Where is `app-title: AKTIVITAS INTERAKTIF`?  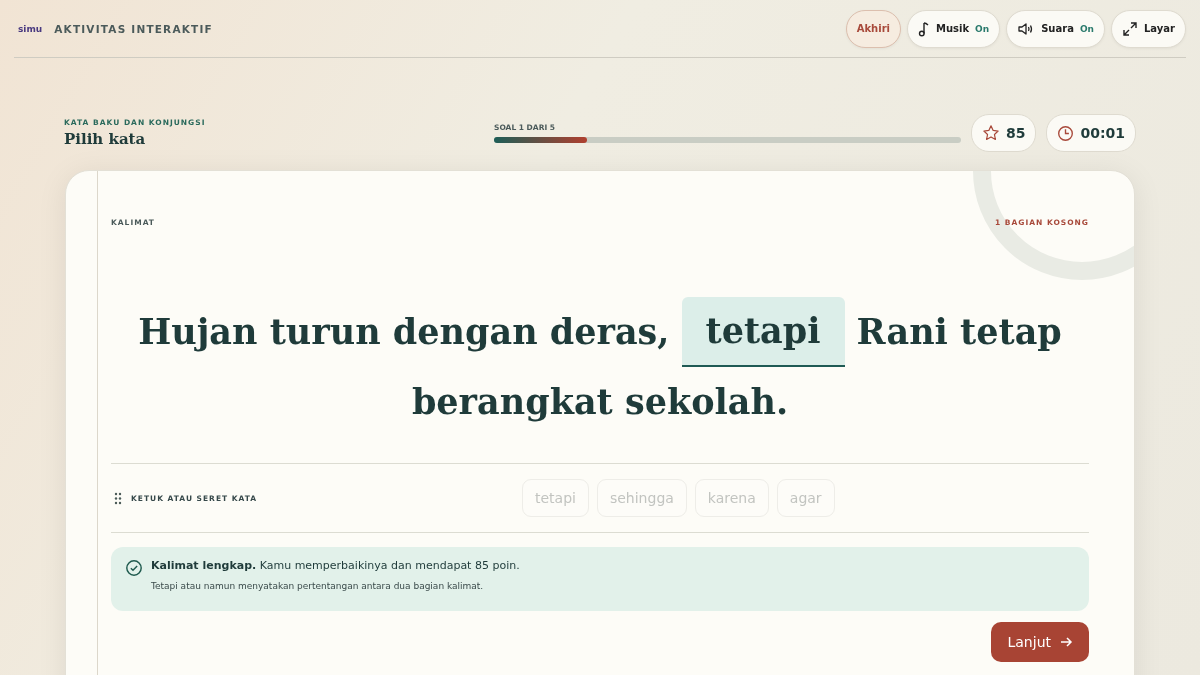
app-title: AKTIVITAS INTERAKTIF is located at coordinates (133, 28).